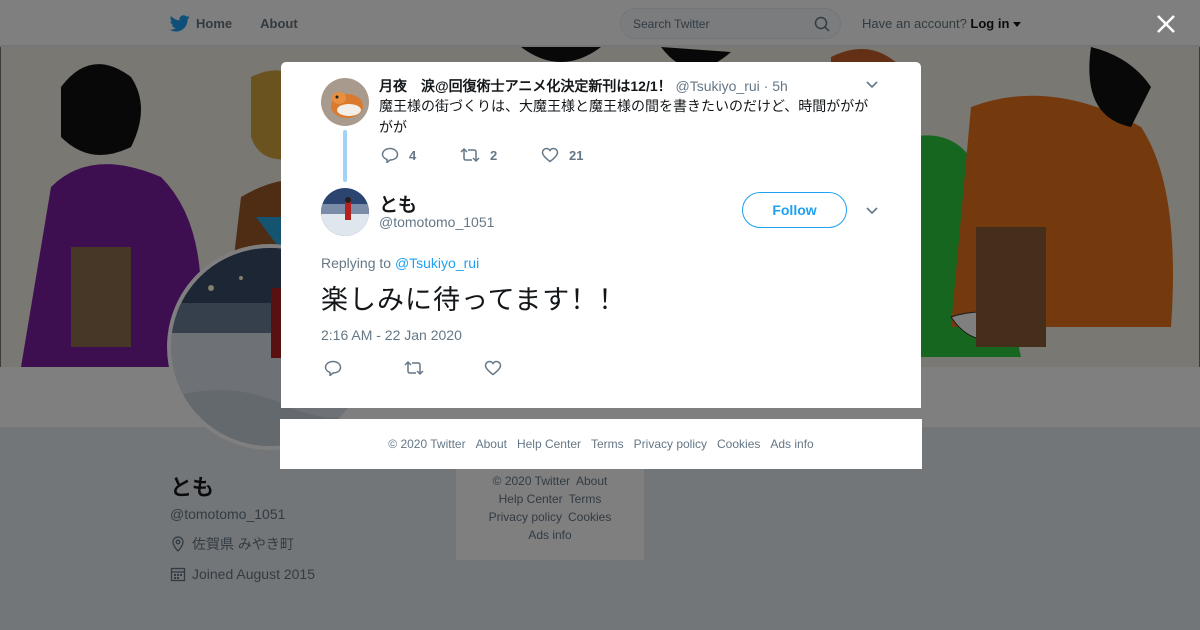 The height and width of the screenshot is (630, 1200). I want to click on main-like-button, so click(498, 368).